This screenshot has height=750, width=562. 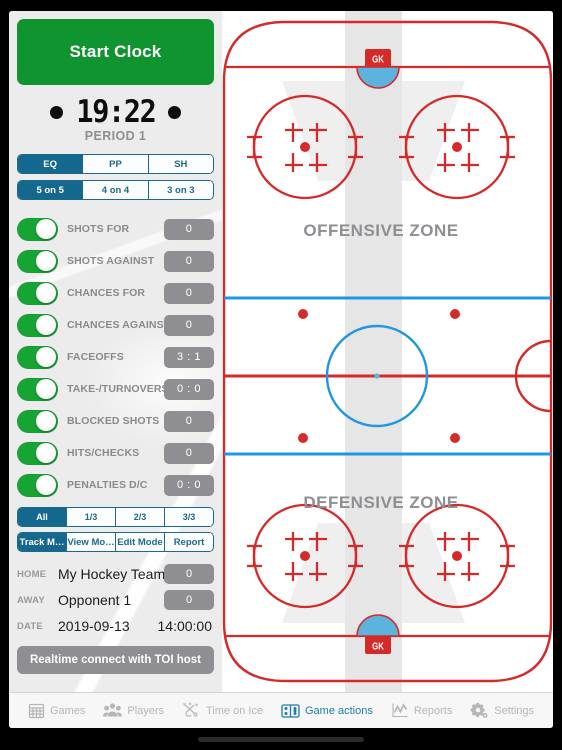 What do you see at coordinates (180, 164) in the screenshot?
I see `strength-tab-sh: SH` at bounding box center [180, 164].